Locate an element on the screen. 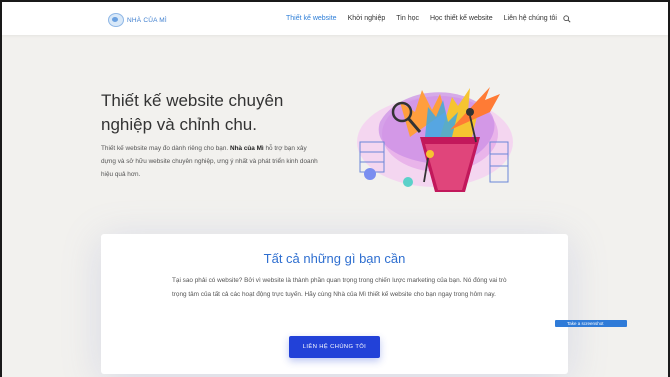  take-screenshot-badge: Take a screenshot is located at coordinates (591, 323).